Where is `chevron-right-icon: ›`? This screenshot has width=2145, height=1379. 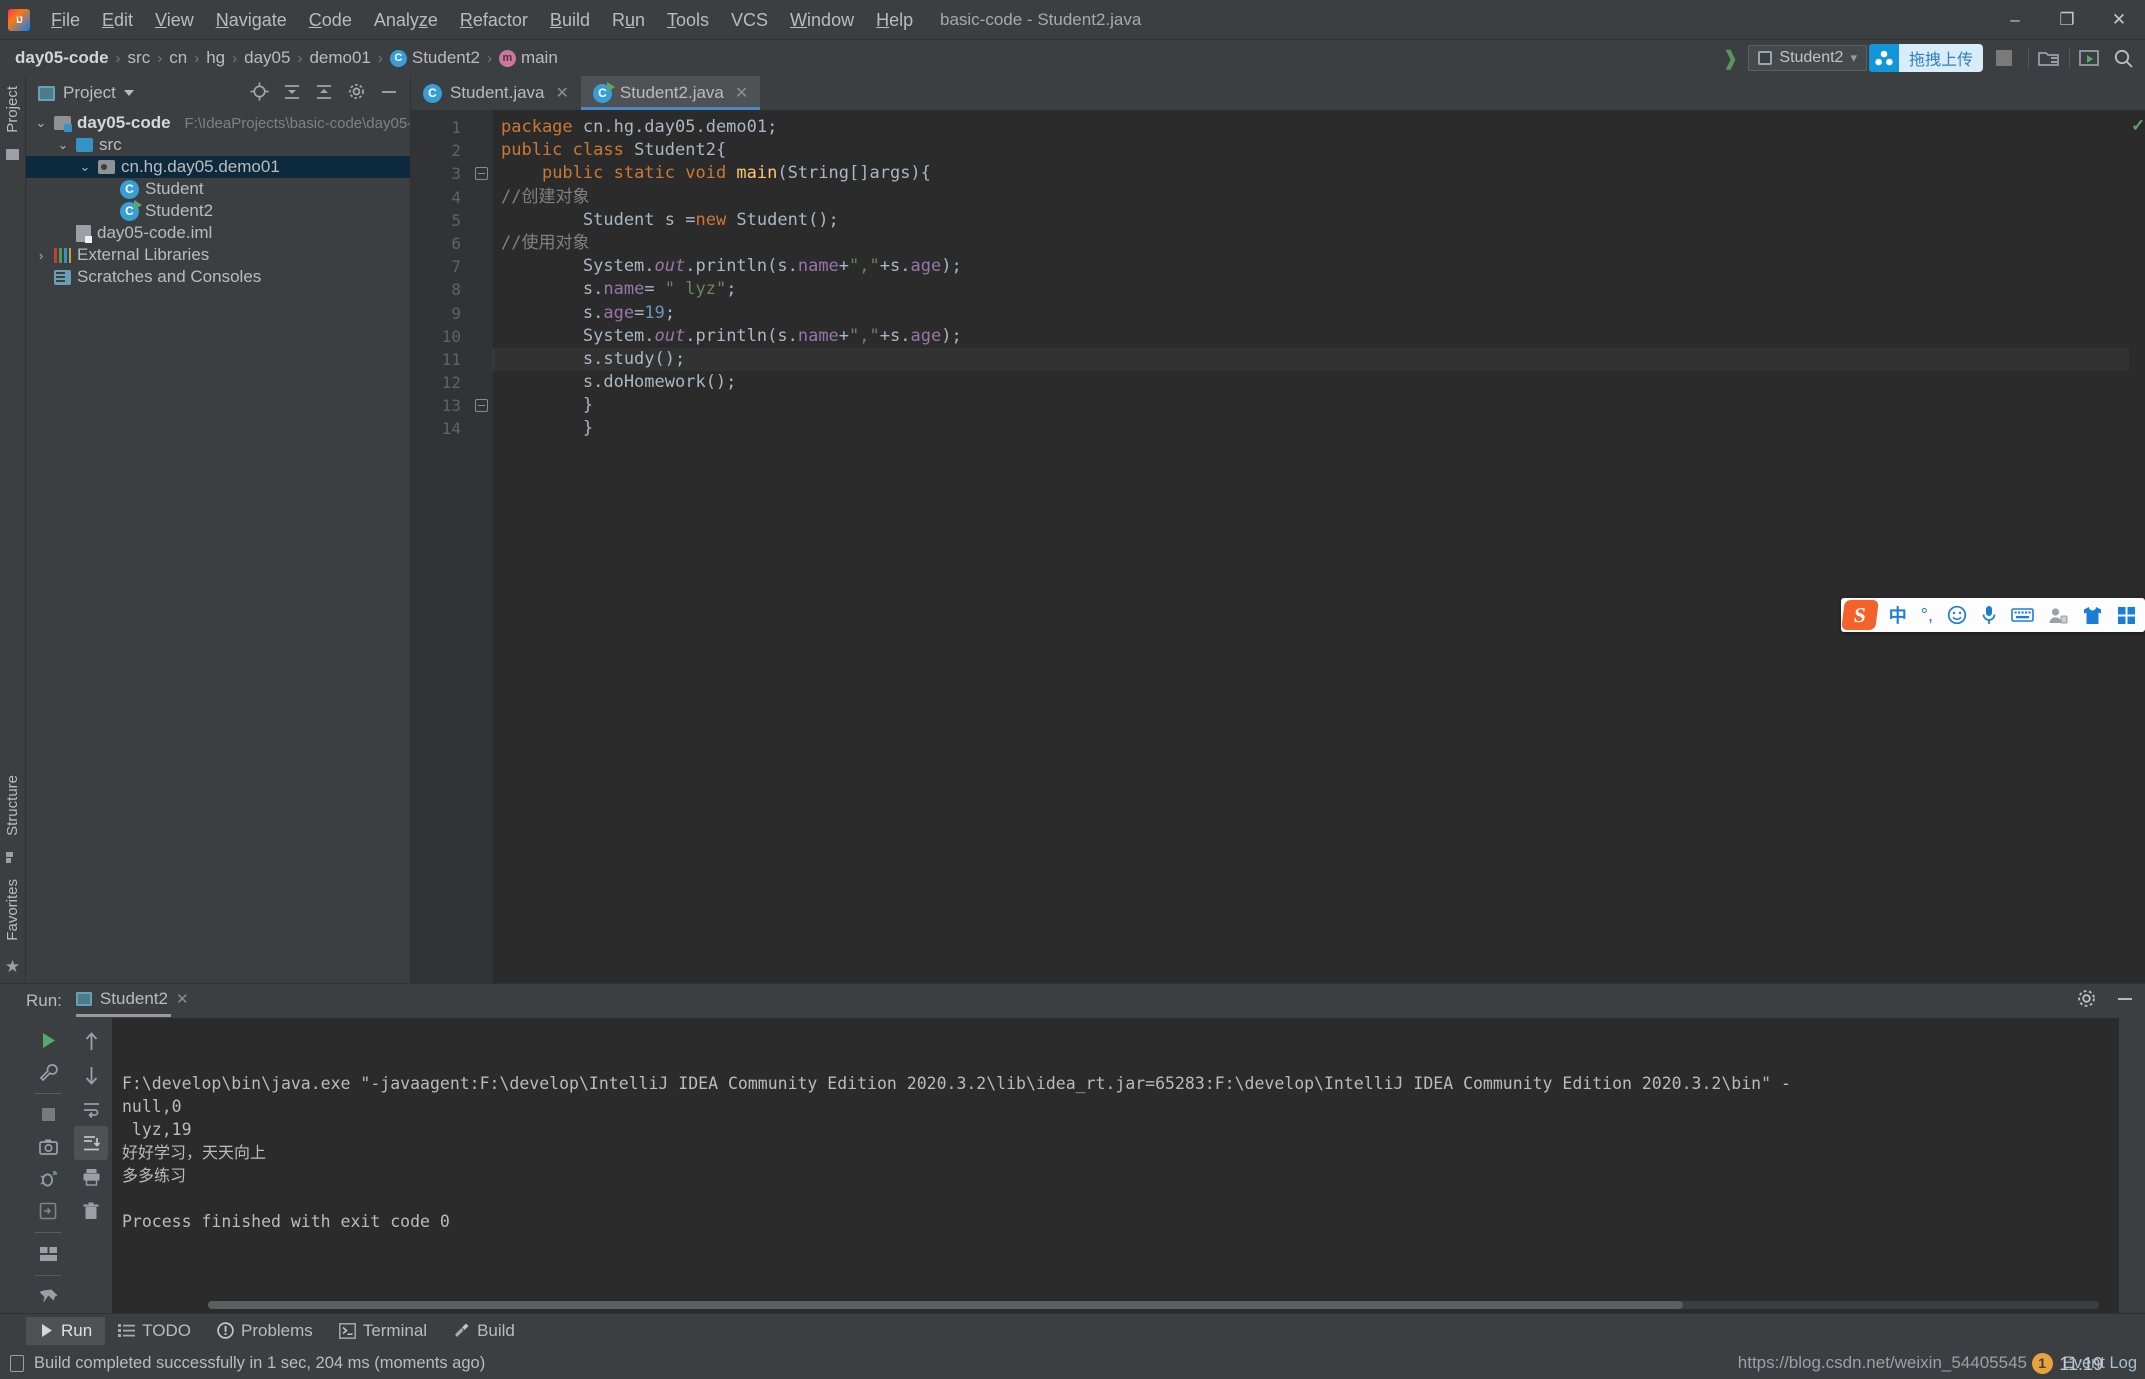 chevron-right-icon: › is located at coordinates (41, 255).